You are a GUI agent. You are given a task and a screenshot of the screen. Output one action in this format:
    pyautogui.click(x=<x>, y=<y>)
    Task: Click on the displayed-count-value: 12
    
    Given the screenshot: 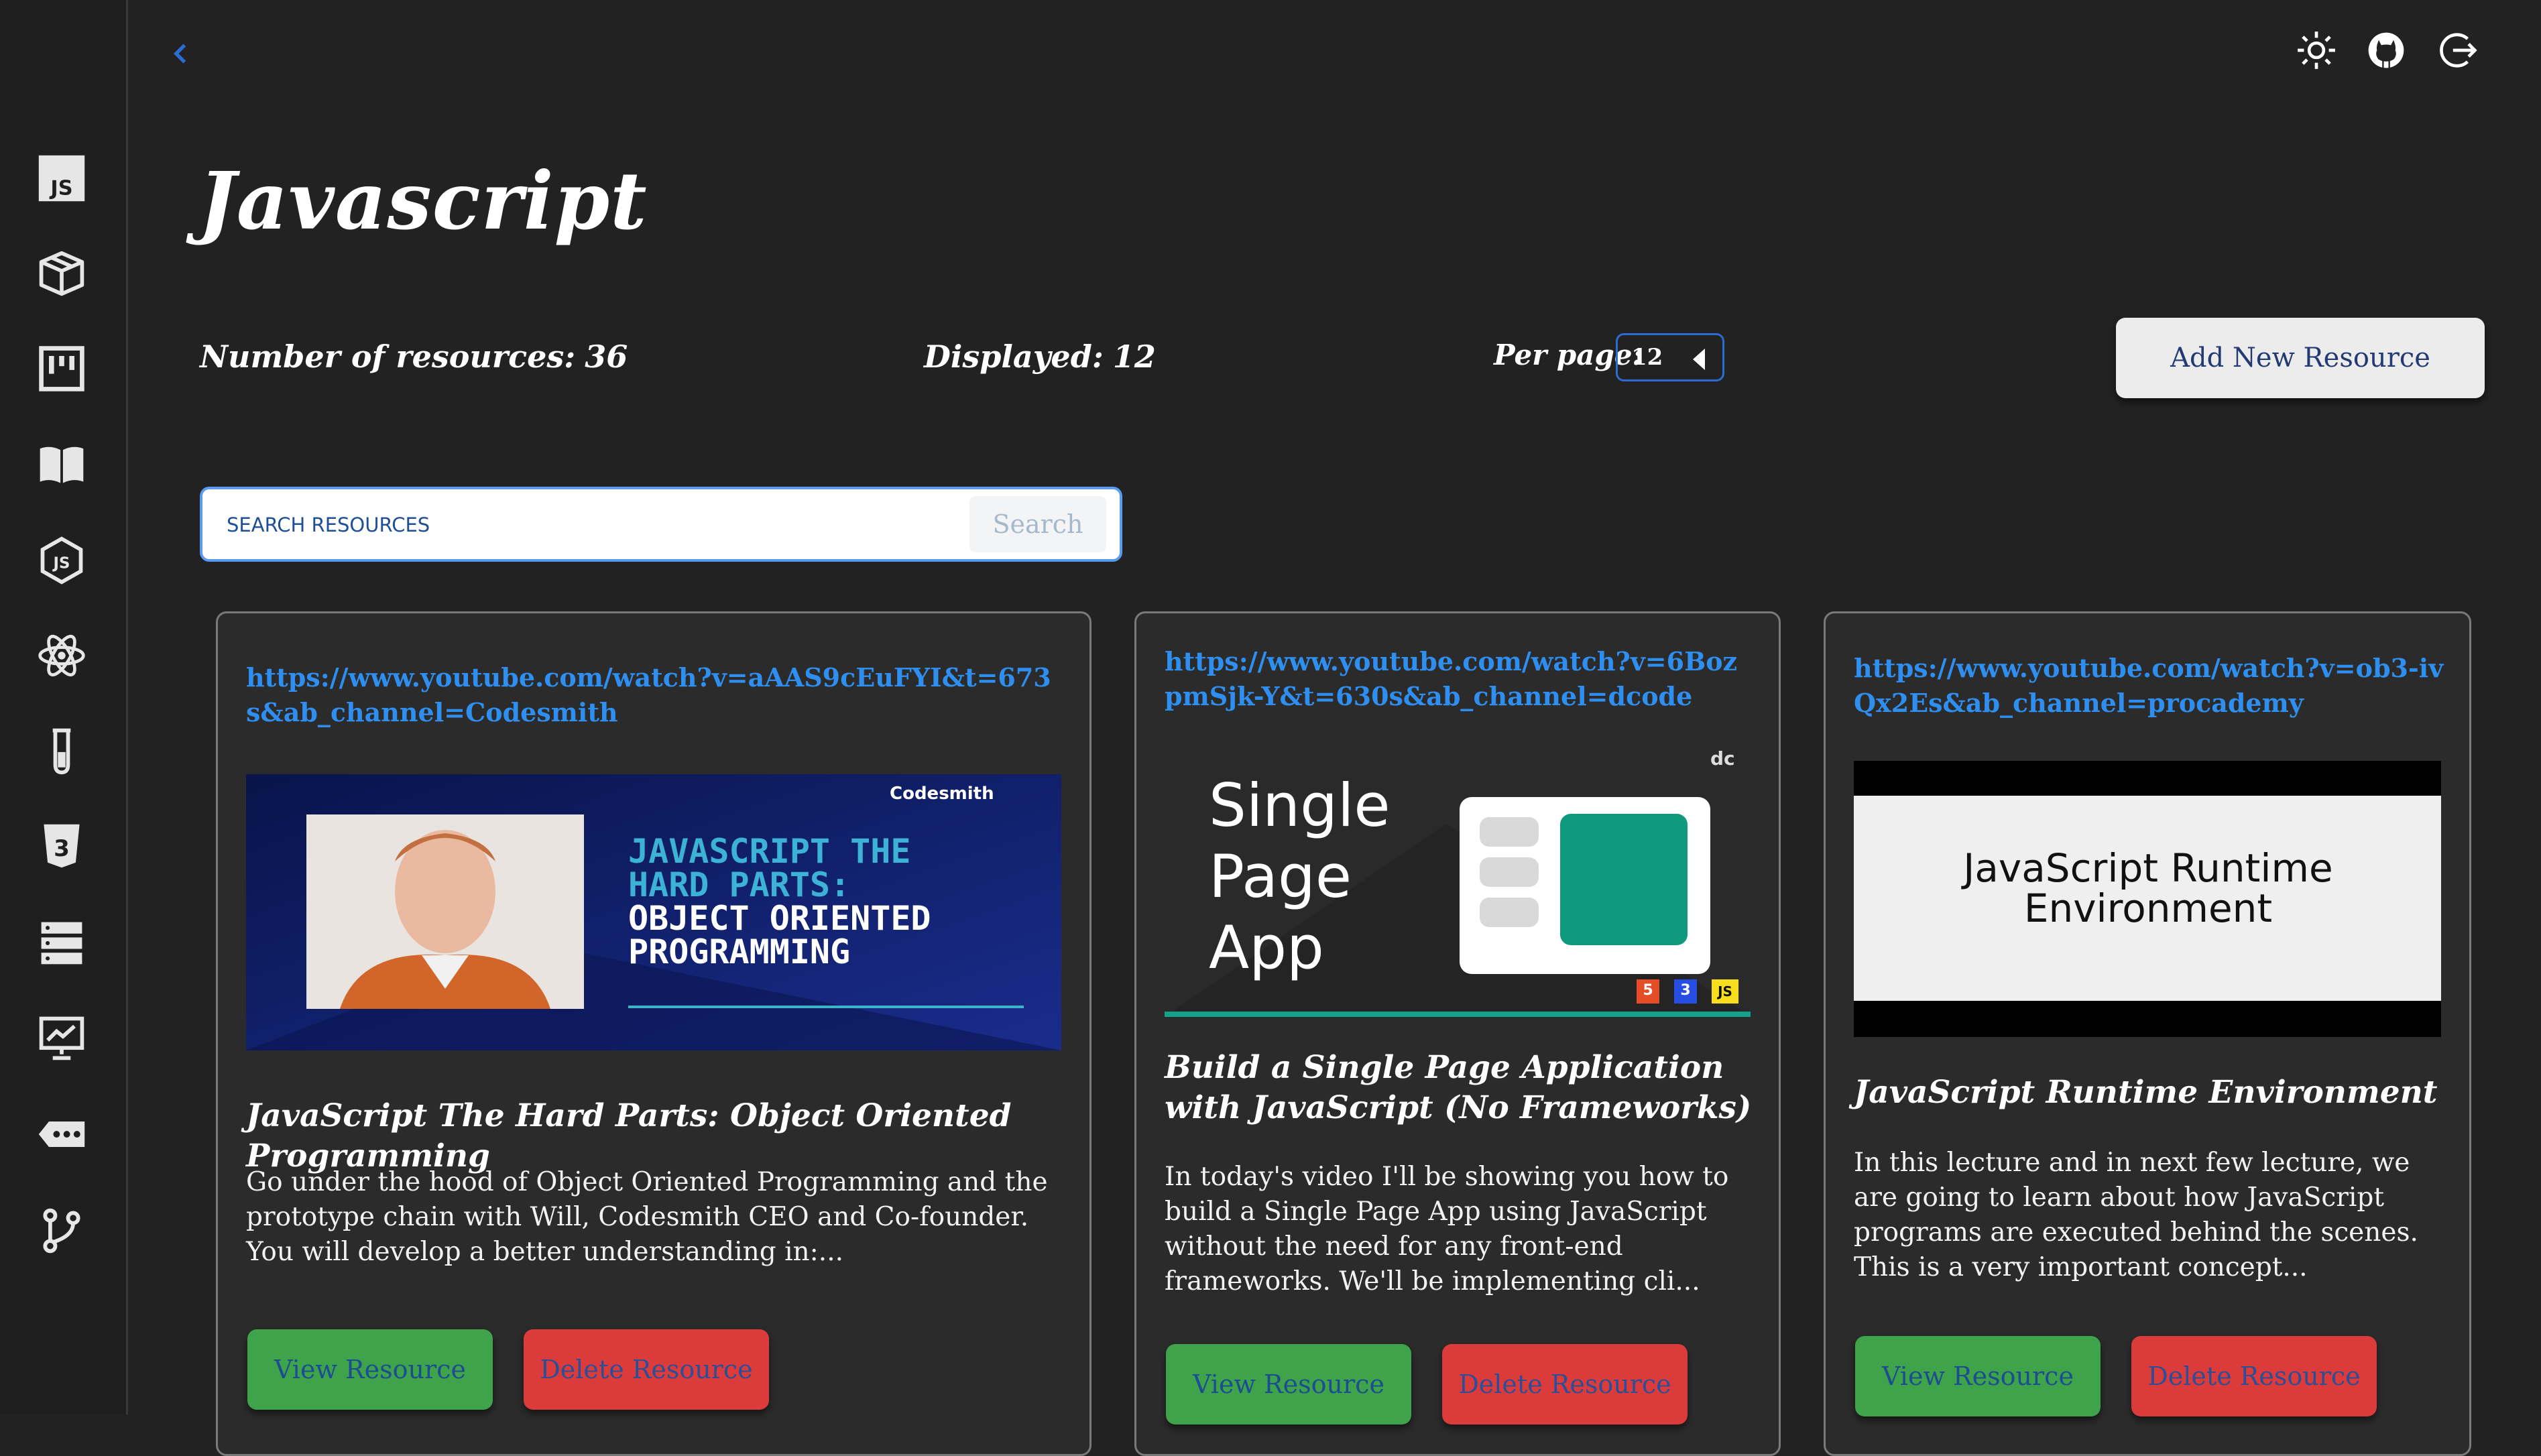 What is the action you would take?
    pyautogui.click(x=1134, y=357)
    